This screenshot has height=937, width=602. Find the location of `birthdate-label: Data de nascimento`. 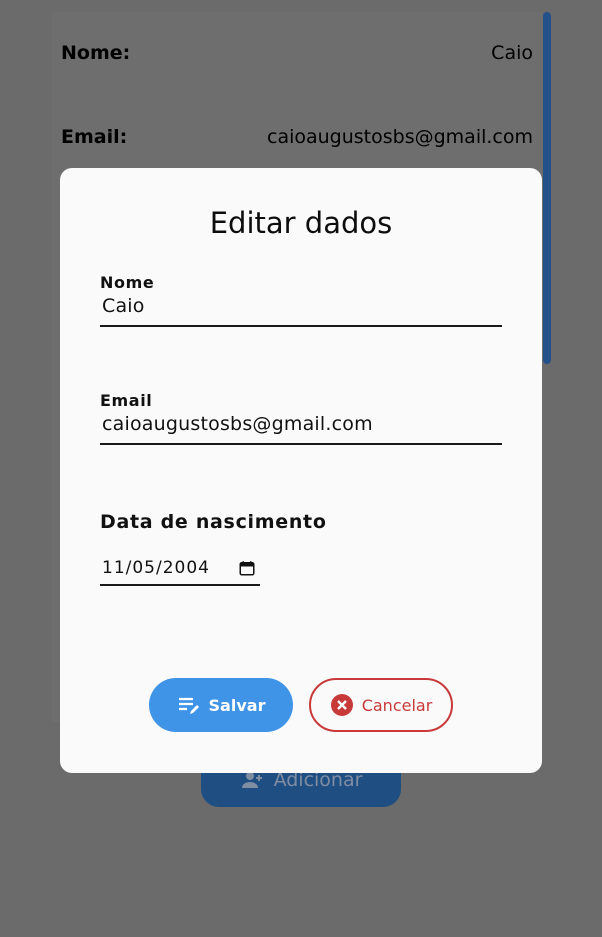

birthdate-label: Data de nascimento is located at coordinates (213, 522).